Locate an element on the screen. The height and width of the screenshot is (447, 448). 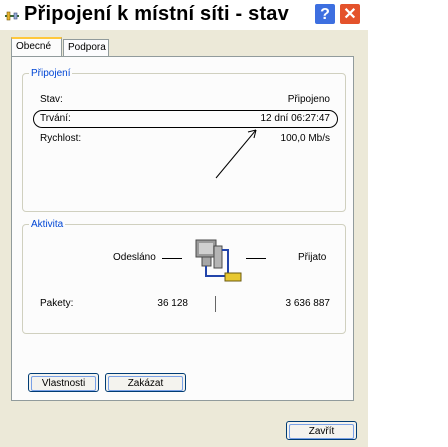
disable-button-label: Zakázat is located at coordinates (145, 383).